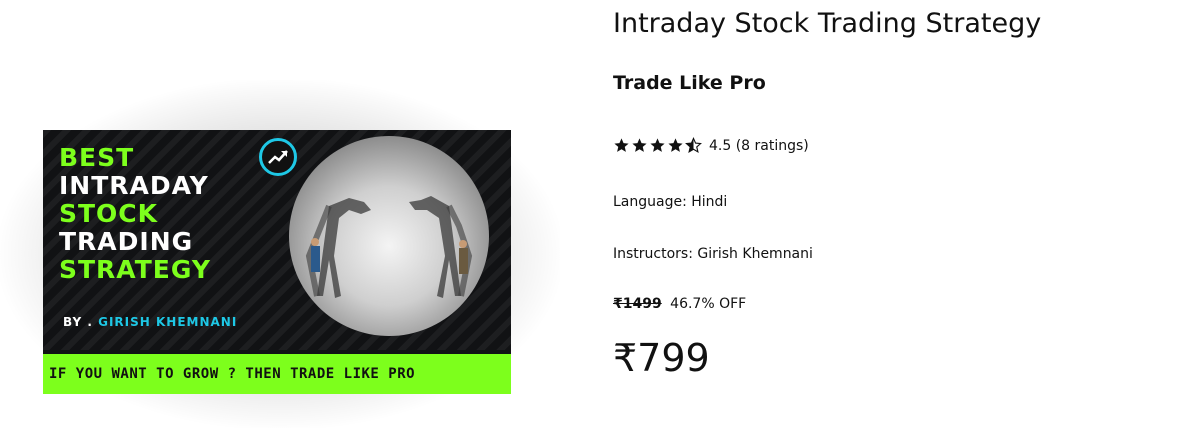 This screenshot has width=1192, height=428. Describe the element at coordinates (689, 83) in the screenshot. I see `course-subtitle: Trade Like Pro` at that location.